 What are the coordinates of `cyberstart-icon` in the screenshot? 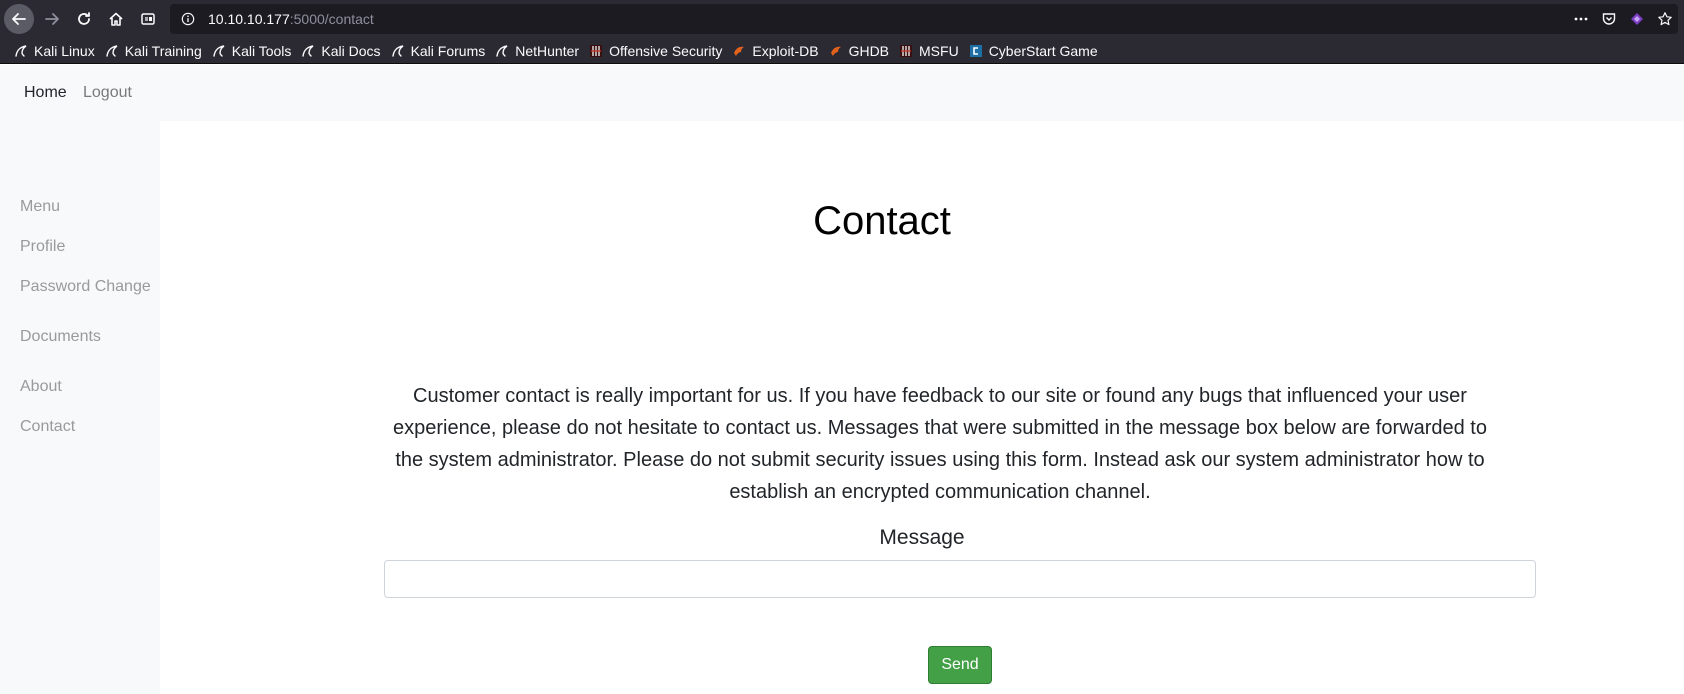 It's located at (976, 51).